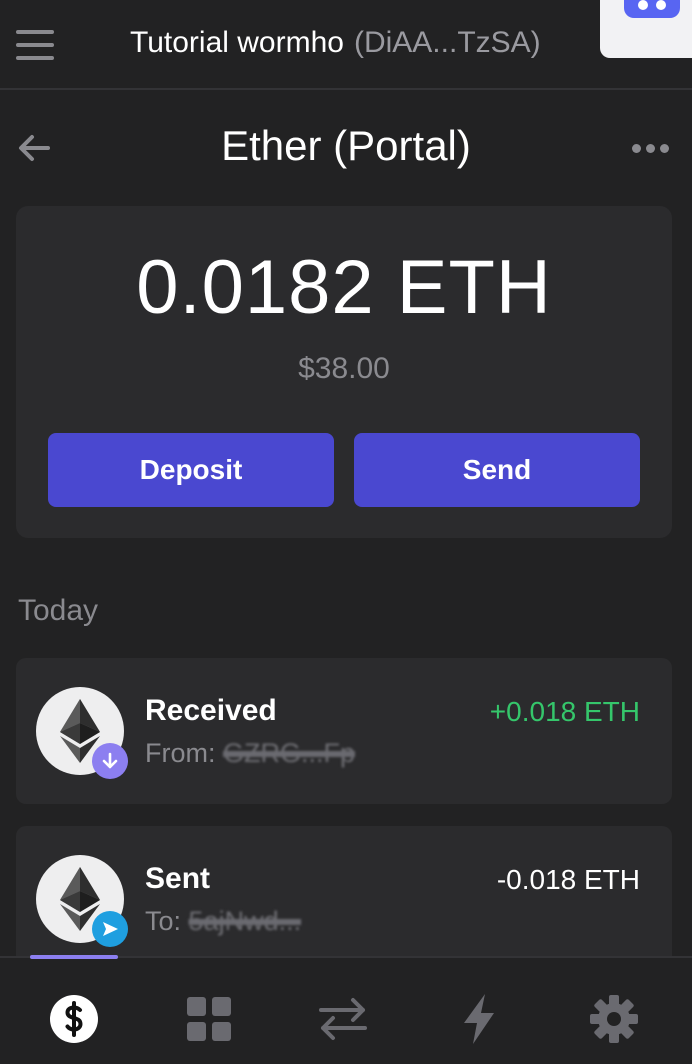 This screenshot has height=1064, width=692. What do you see at coordinates (344, 899) in the screenshot?
I see `transaction-item: Sent To: 5ajNwd... -0.018 ETH` at bounding box center [344, 899].